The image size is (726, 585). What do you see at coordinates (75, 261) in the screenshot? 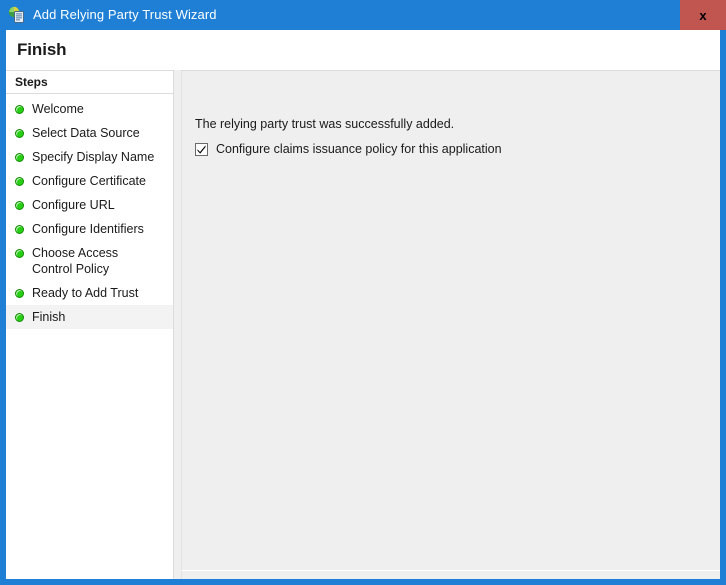
I see `sidebar-item-label: Choose Access Control Policy` at bounding box center [75, 261].